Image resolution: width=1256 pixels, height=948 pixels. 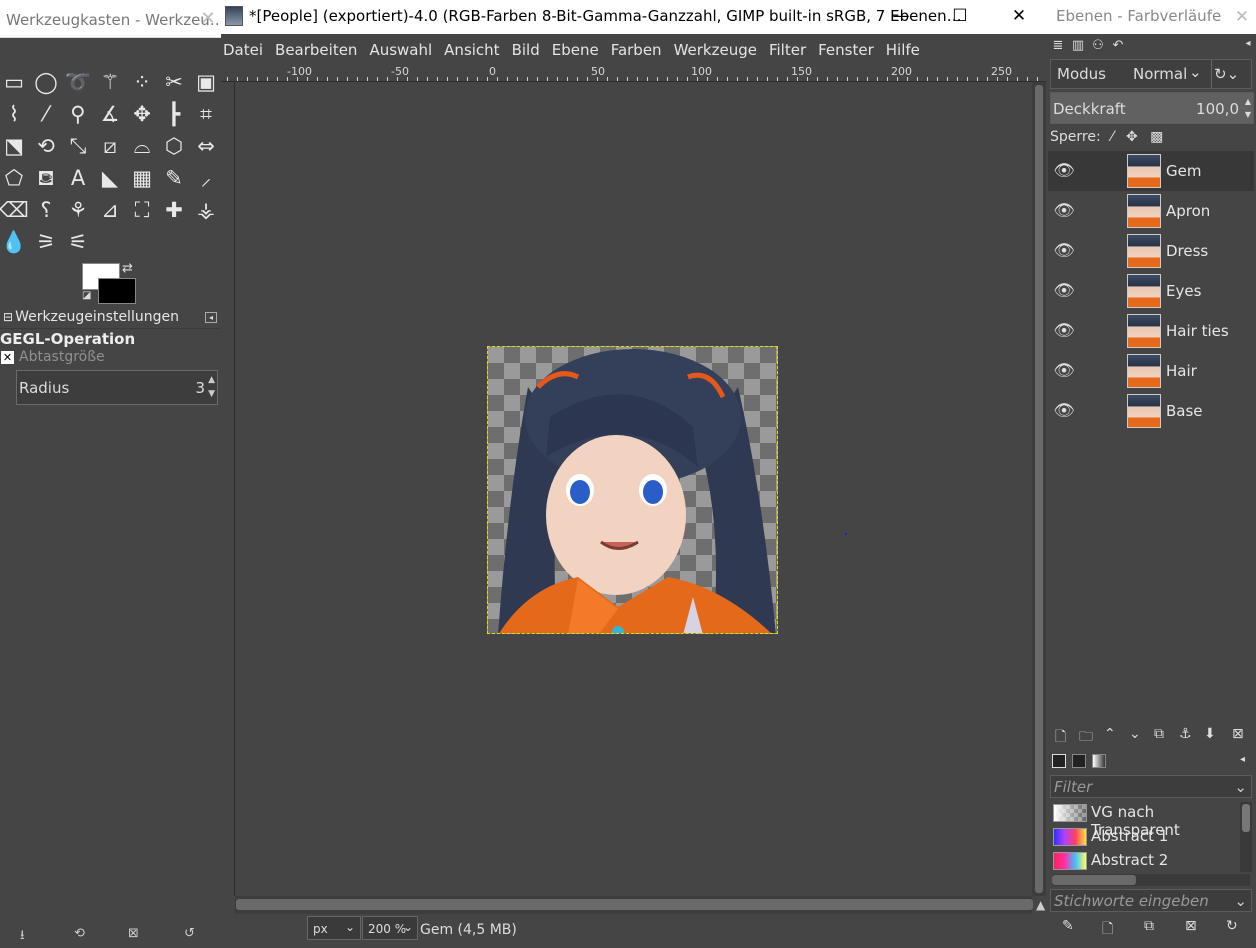 I want to click on reset-options-icon: ↺, so click(x=189, y=933).